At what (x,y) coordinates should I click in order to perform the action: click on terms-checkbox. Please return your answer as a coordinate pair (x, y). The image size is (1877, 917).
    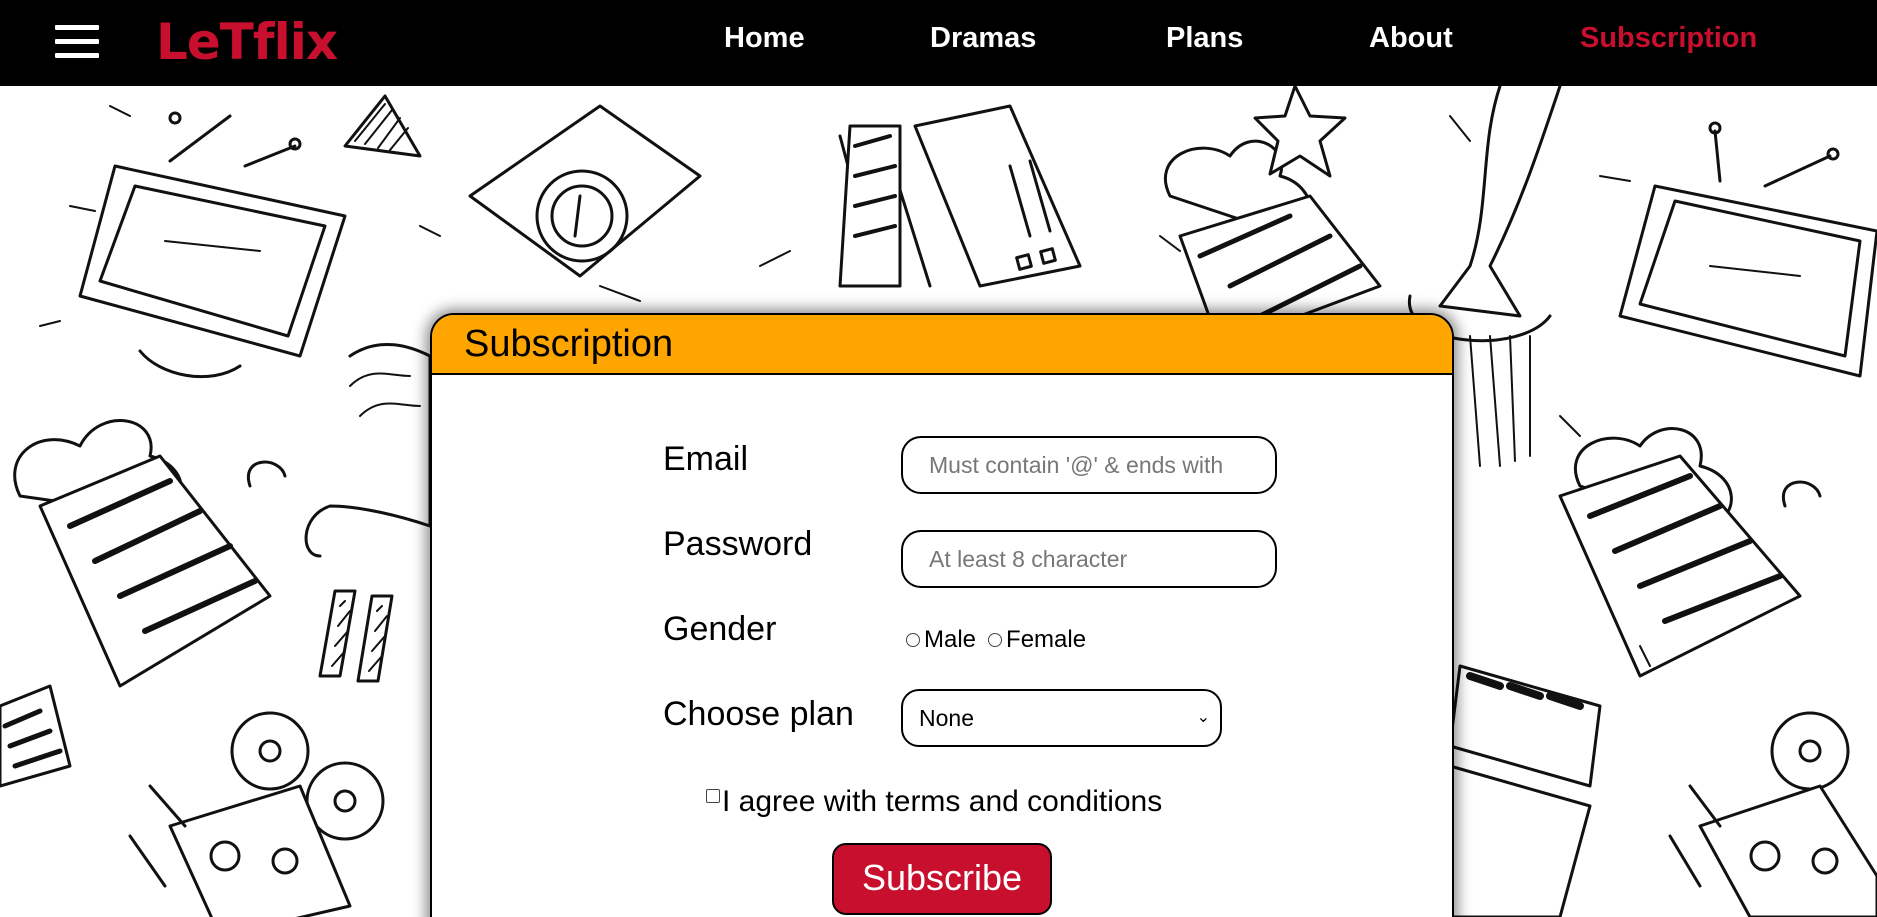
    Looking at the image, I should click on (713, 796).